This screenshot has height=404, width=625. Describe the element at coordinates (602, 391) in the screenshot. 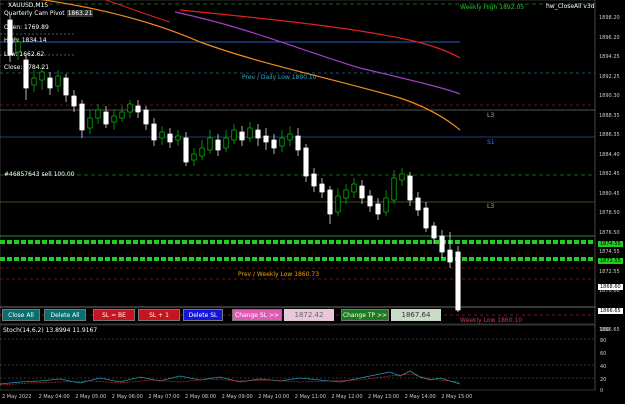

I see `stoch-axis-label: 0` at that location.